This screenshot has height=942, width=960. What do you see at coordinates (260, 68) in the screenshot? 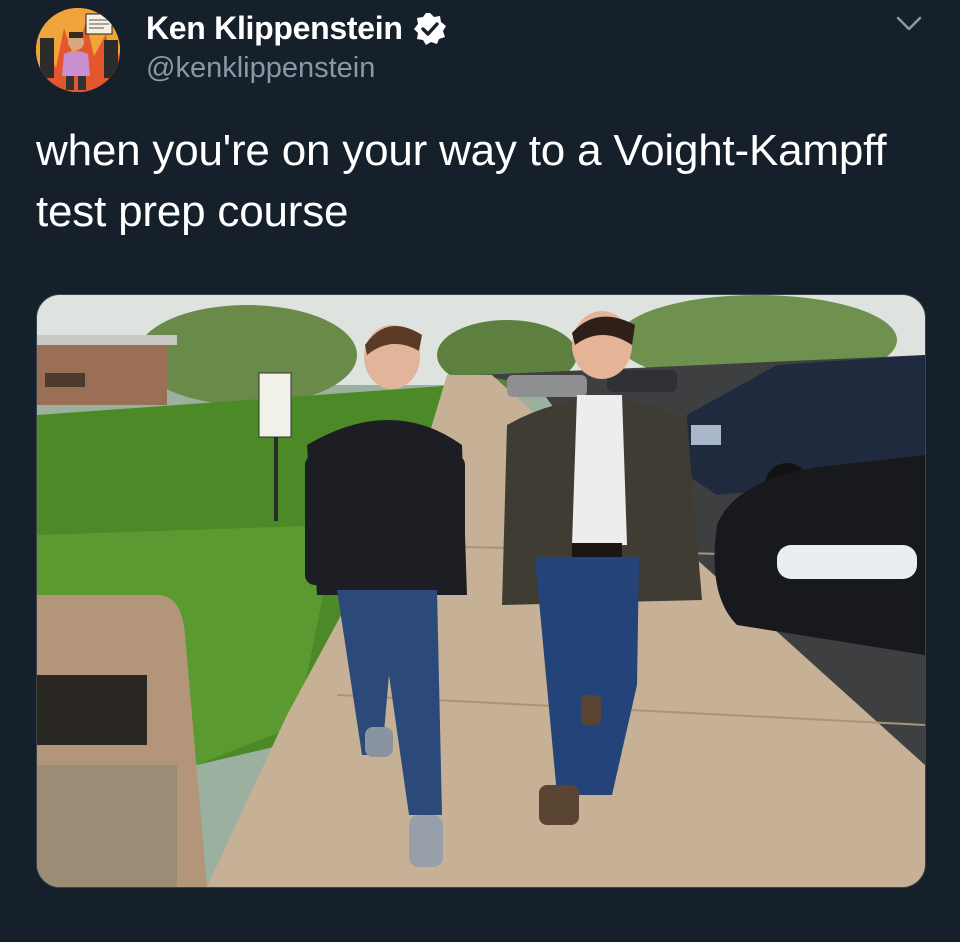
I see `author-handle: @kenklippenstein` at bounding box center [260, 68].